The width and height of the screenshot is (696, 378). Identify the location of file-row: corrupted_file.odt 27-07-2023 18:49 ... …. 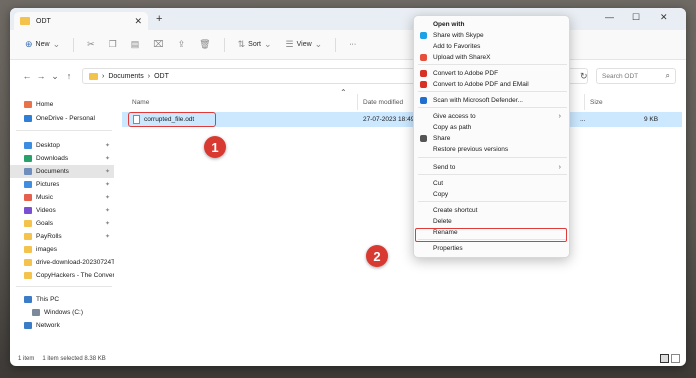
(402, 119).